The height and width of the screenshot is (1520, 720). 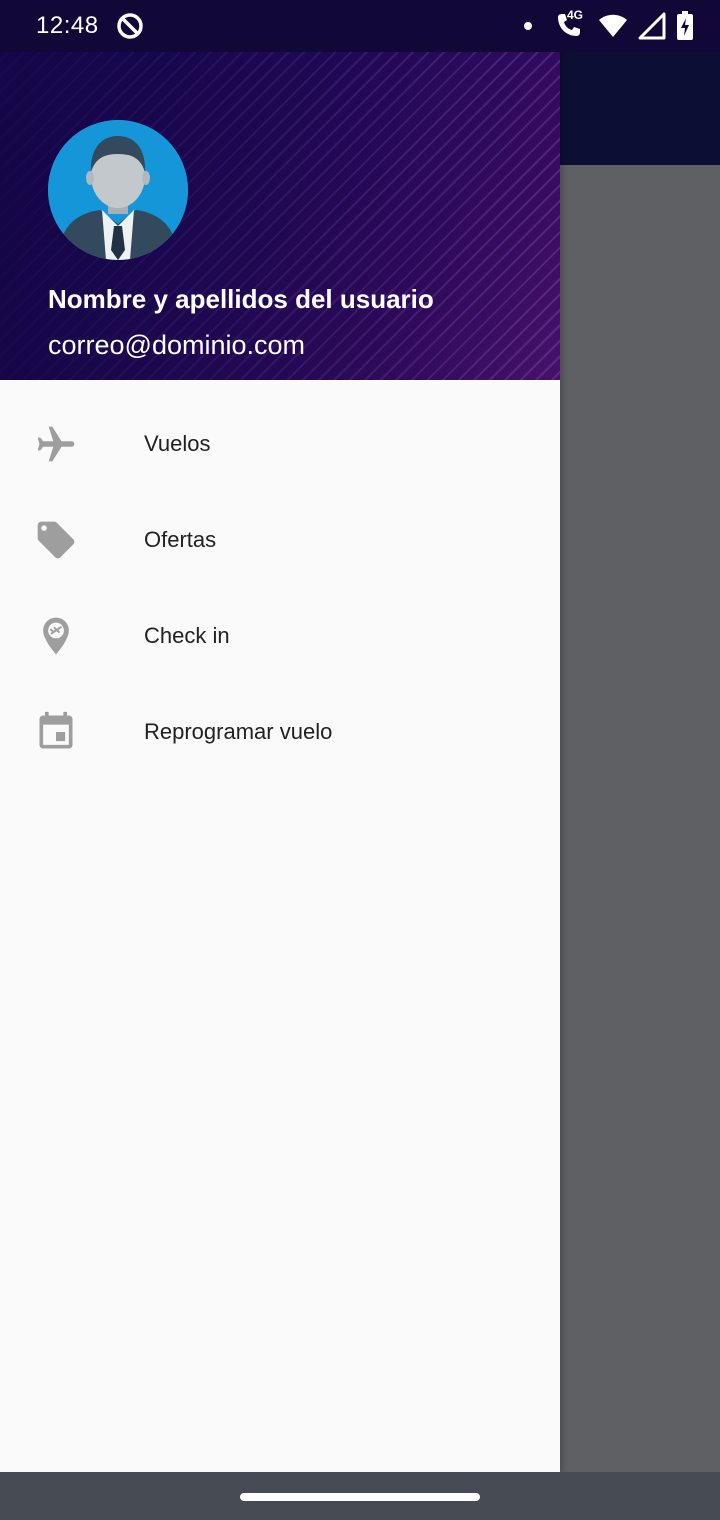 What do you see at coordinates (685, 26) in the screenshot?
I see `battery-charging-icon` at bounding box center [685, 26].